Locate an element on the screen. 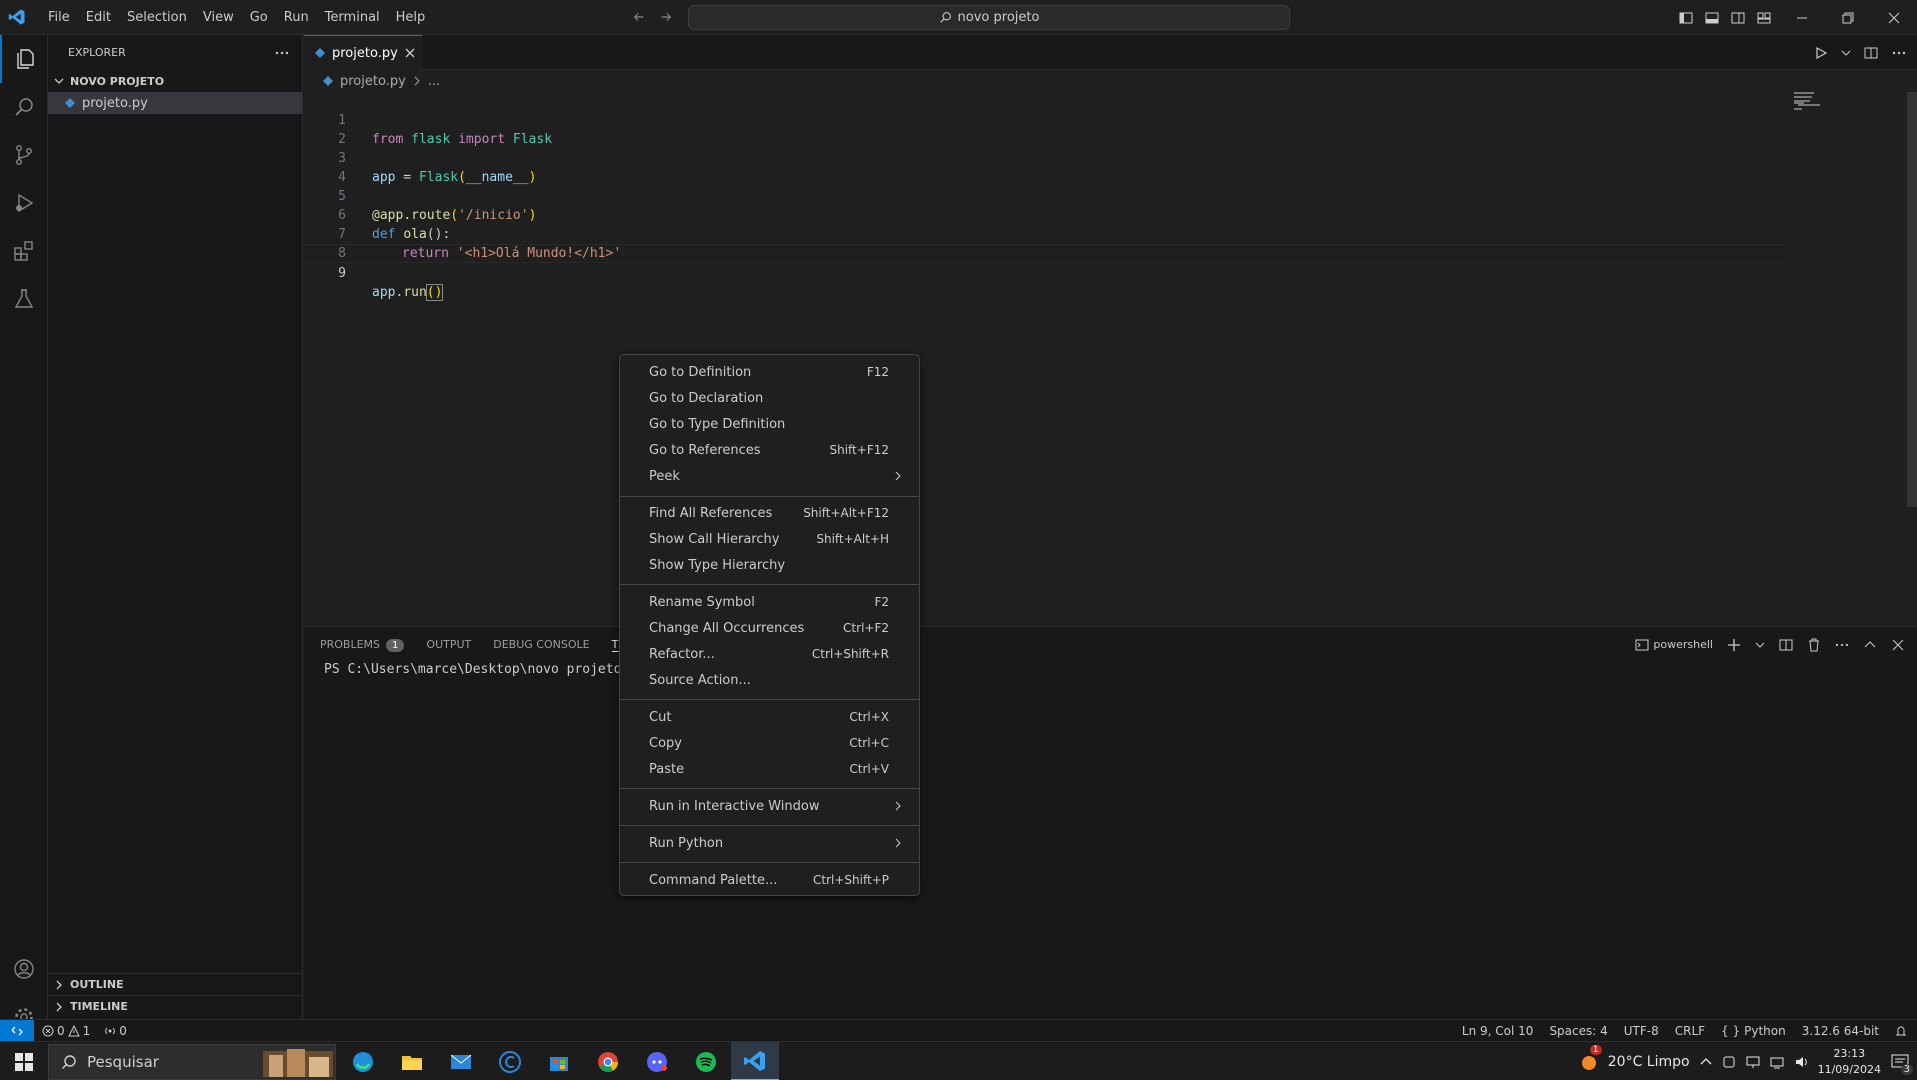  taskbar-search: Pesquisar is located at coordinates (192, 1062).